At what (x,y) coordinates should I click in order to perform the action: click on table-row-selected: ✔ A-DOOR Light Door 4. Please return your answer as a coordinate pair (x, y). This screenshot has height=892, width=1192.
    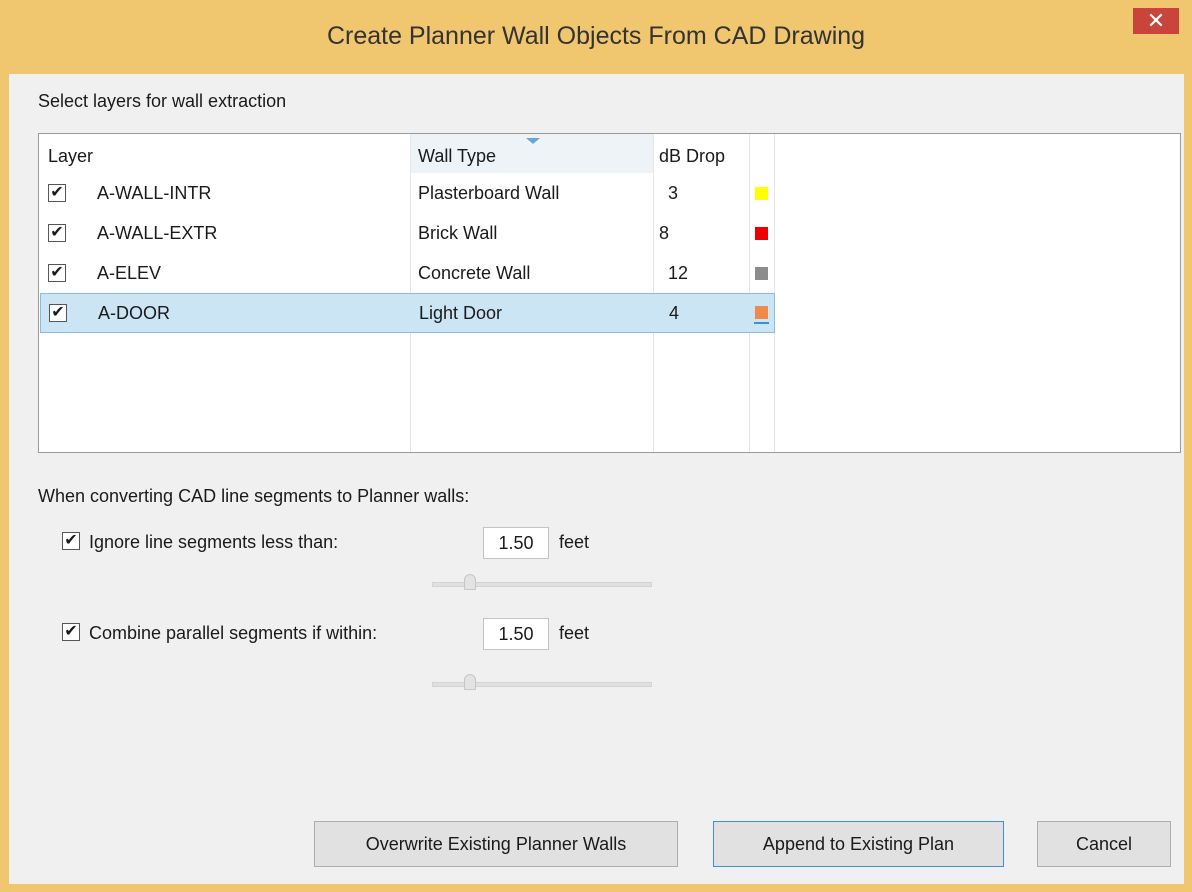
    Looking at the image, I should click on (407, 313).